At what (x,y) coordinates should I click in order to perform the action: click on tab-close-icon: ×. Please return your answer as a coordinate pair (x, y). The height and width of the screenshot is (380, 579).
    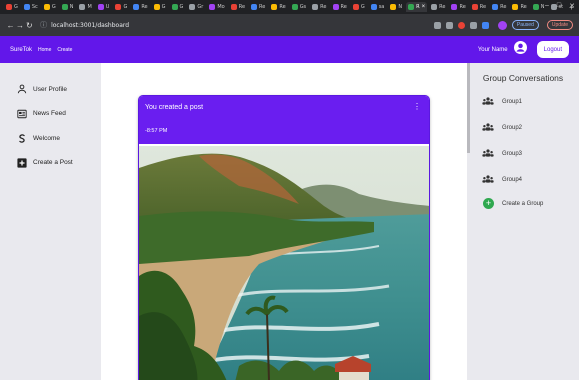
    Looking at the image, I should click on (424, 7).